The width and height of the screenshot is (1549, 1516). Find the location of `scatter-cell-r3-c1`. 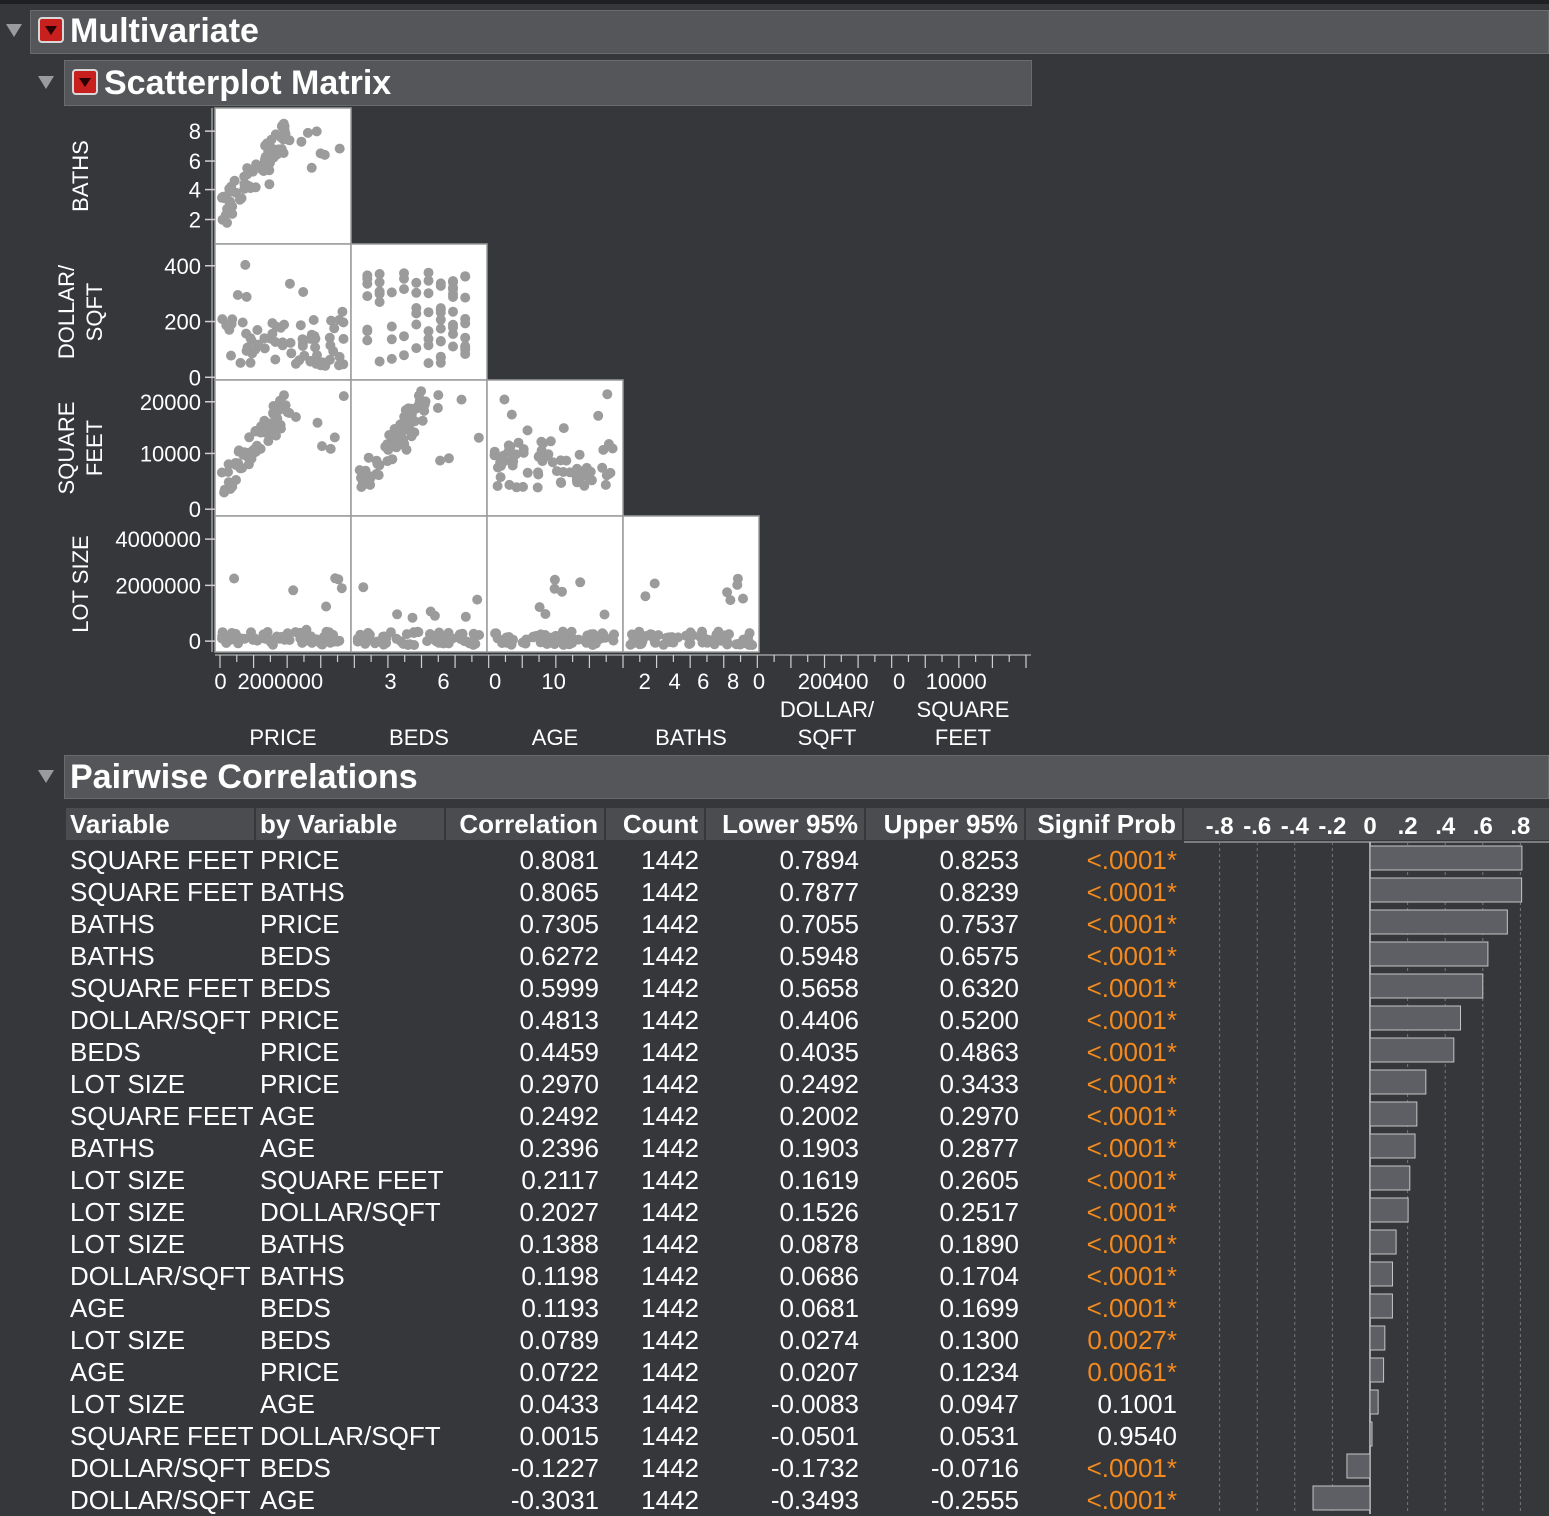

scatter-cell-r3-c1 is located at coordinates (419, 584).